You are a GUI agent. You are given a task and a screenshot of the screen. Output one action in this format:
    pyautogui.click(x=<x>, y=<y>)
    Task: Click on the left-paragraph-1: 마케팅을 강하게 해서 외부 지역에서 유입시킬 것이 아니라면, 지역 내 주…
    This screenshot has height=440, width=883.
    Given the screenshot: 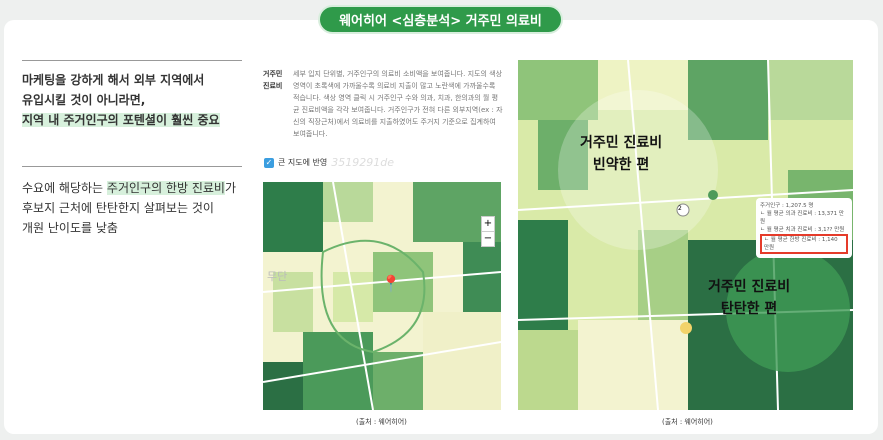 What is the action you would take?
    pyautogui.click(x=121, y=100)
    